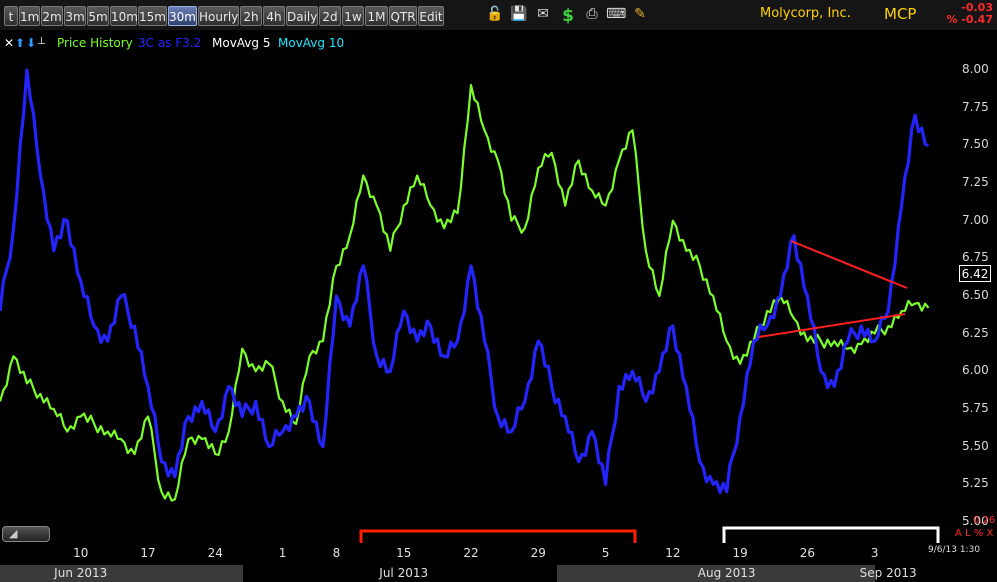 The width and height of the screenshot is (997, 582). I want to click on up-arrow-icon: ⬆, so click(20, 43).